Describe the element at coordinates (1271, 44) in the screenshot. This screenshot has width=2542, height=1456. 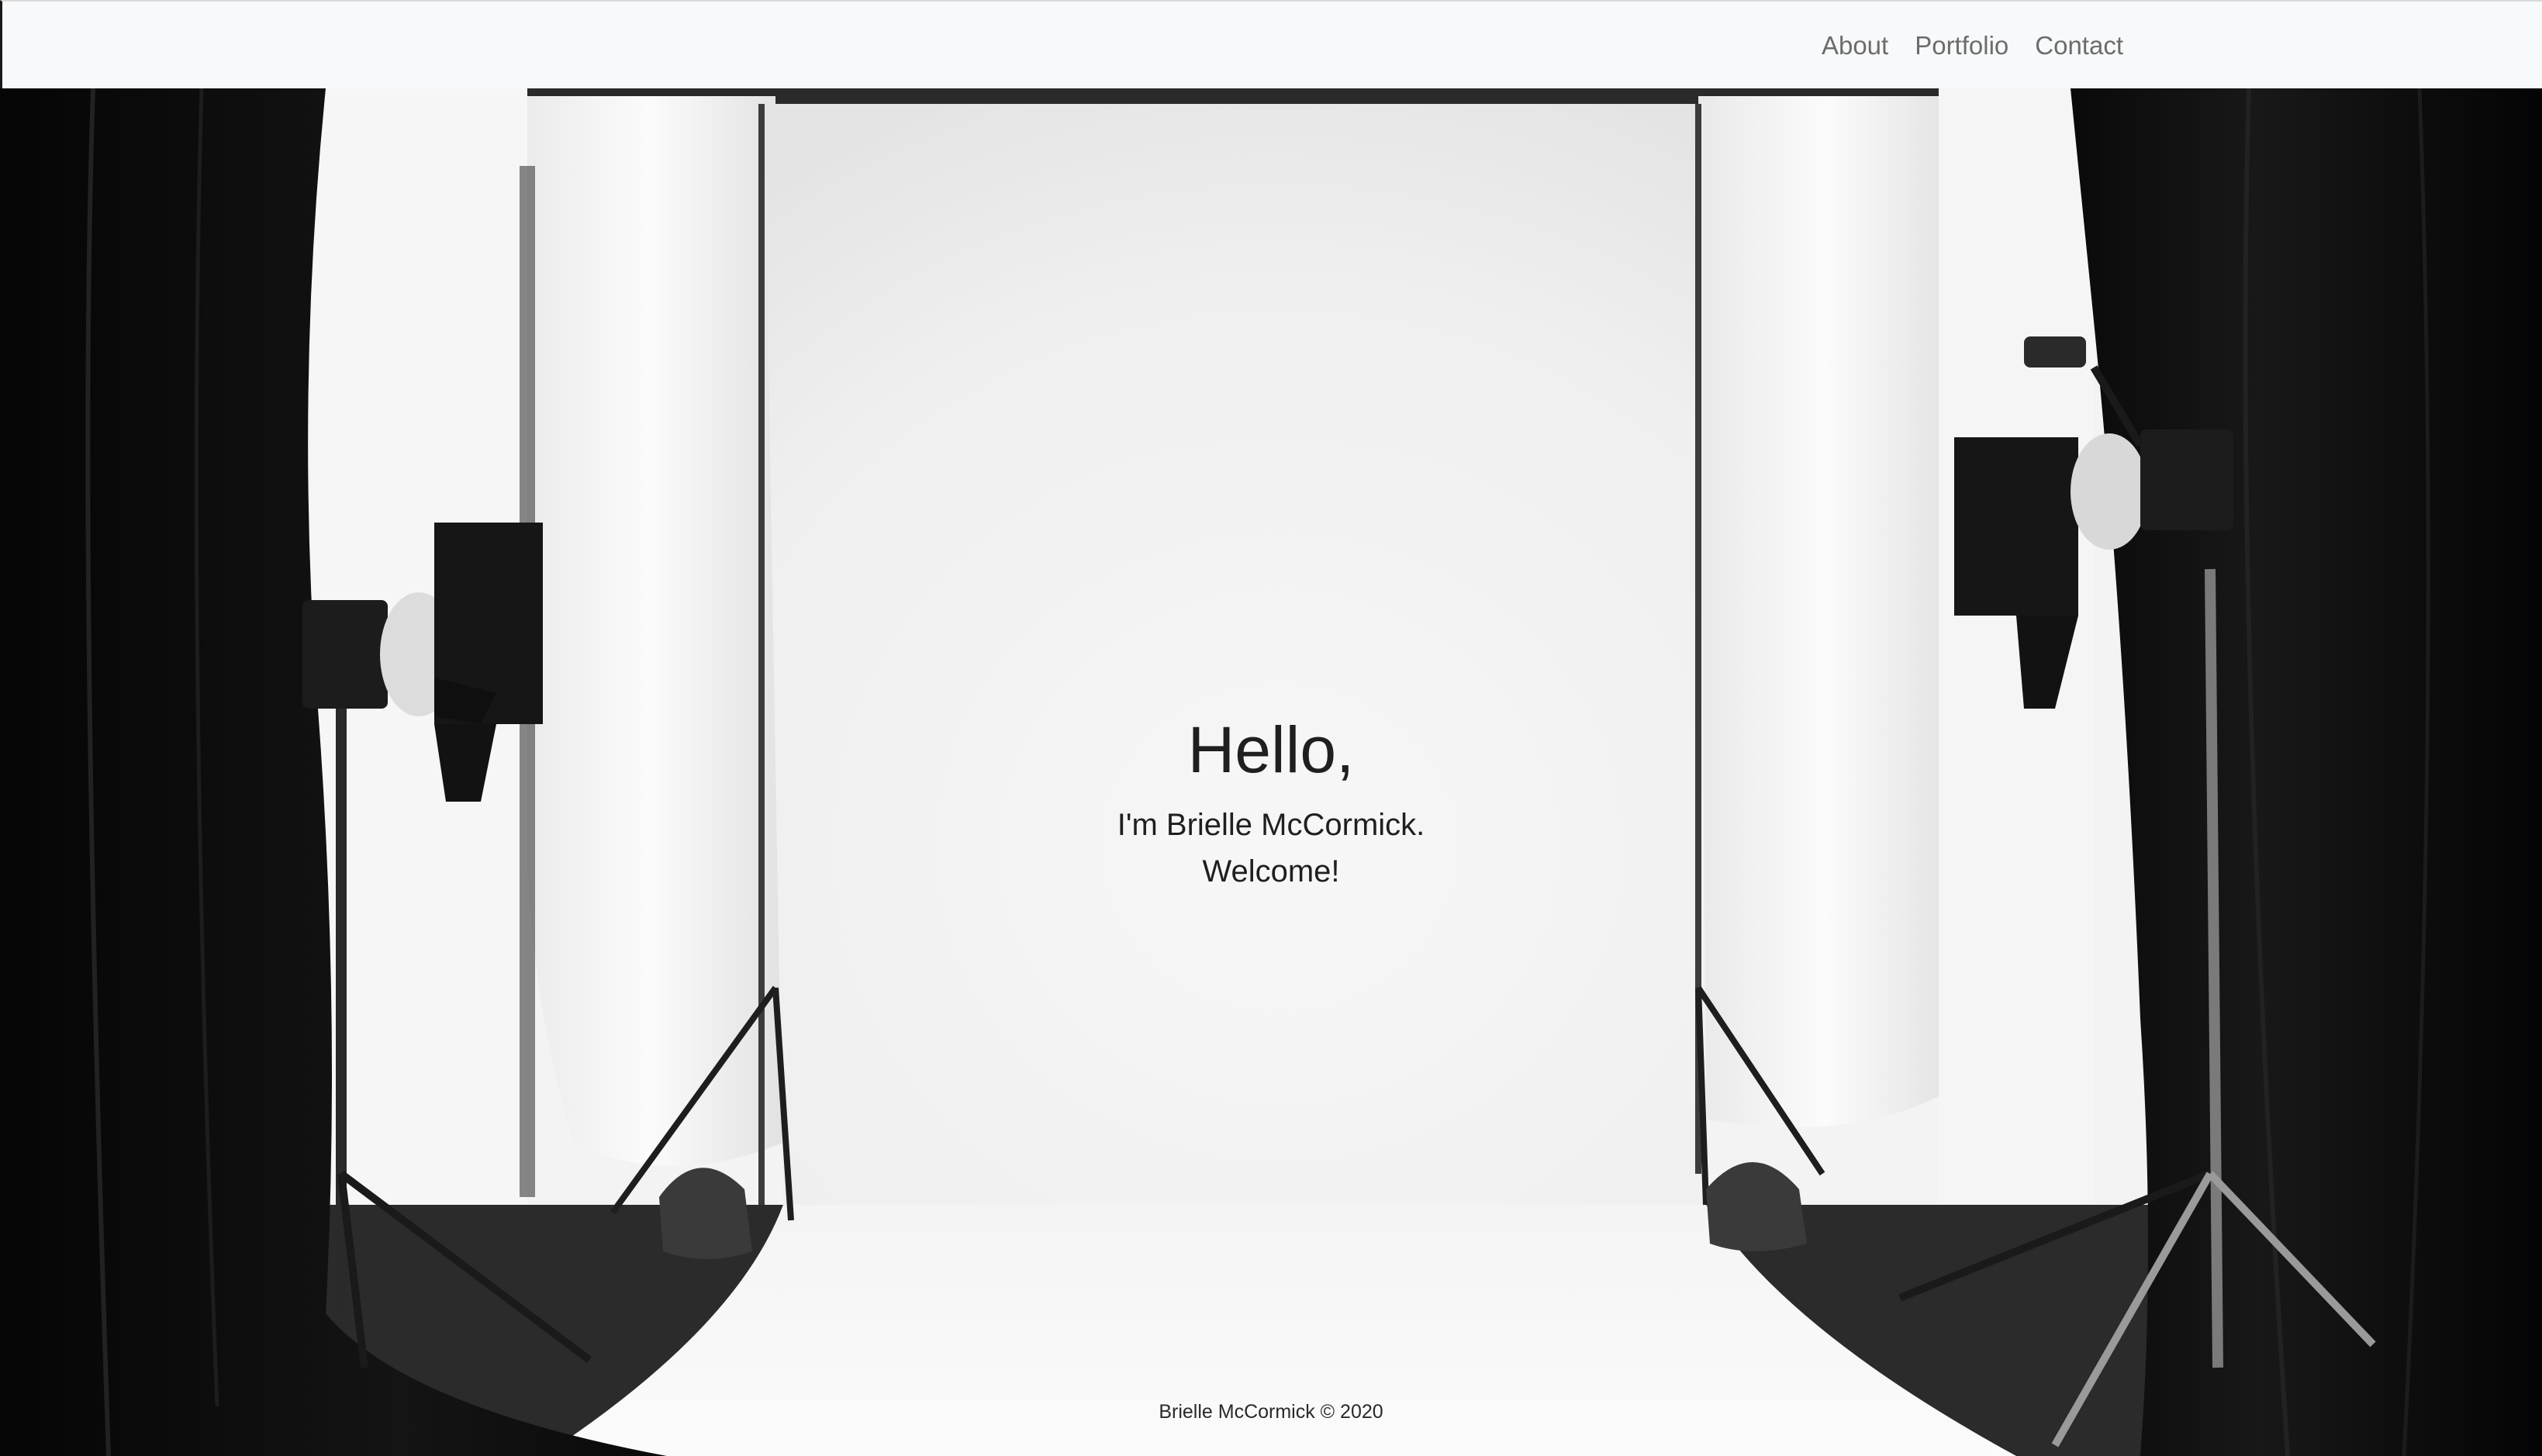
I see `navbar: About Portfolio Contact` at that location.